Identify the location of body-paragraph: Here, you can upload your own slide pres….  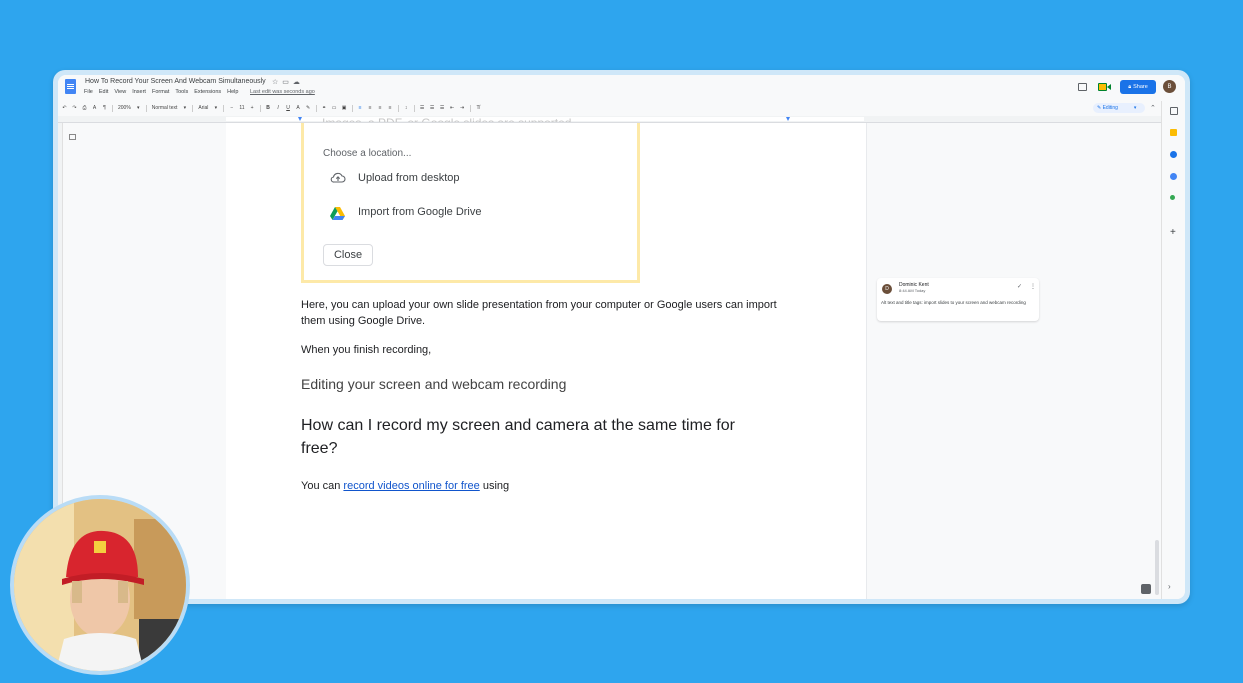
(541, 313).